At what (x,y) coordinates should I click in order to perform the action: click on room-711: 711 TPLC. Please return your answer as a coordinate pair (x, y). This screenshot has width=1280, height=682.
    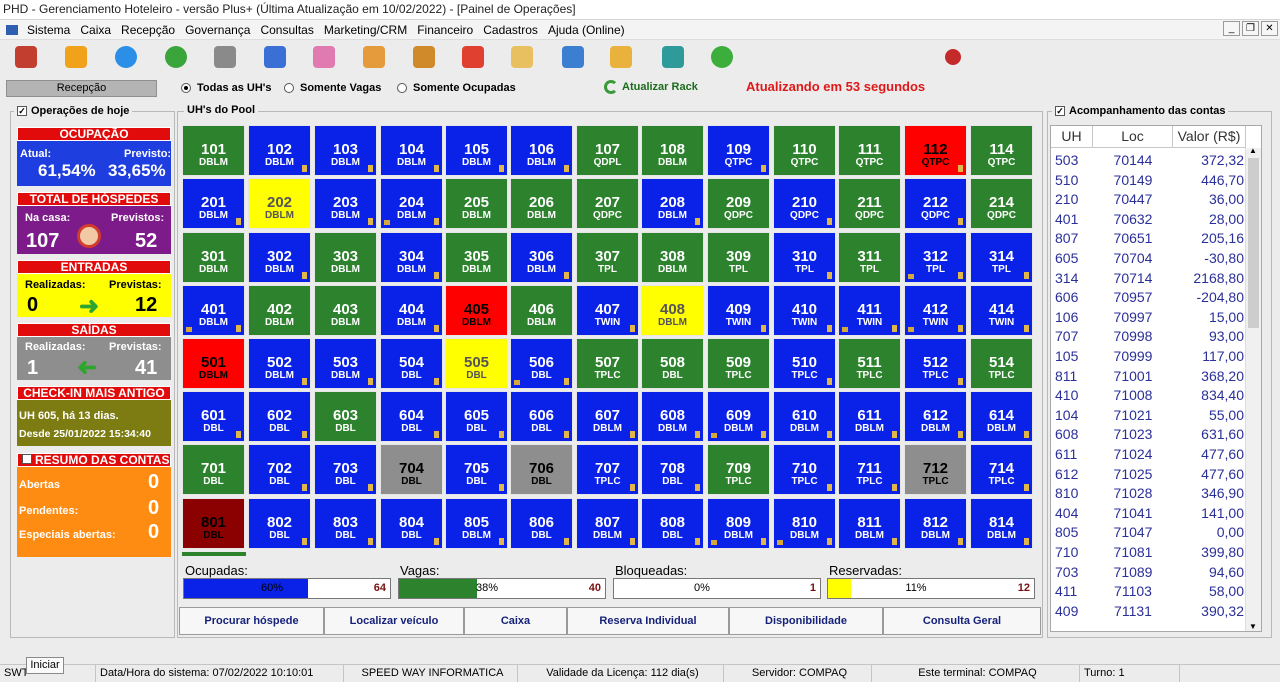
    Looking at the image, I should click on (869, 469).